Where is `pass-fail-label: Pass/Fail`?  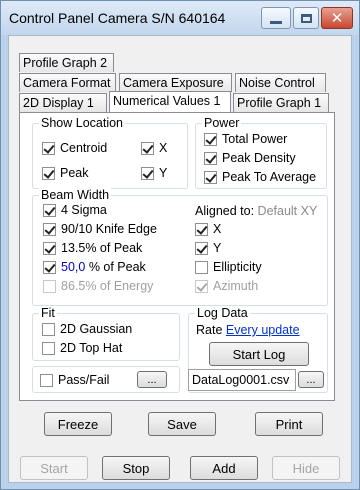 pass-fail-label: Pass/Fail is located at coordinates (84, 380).